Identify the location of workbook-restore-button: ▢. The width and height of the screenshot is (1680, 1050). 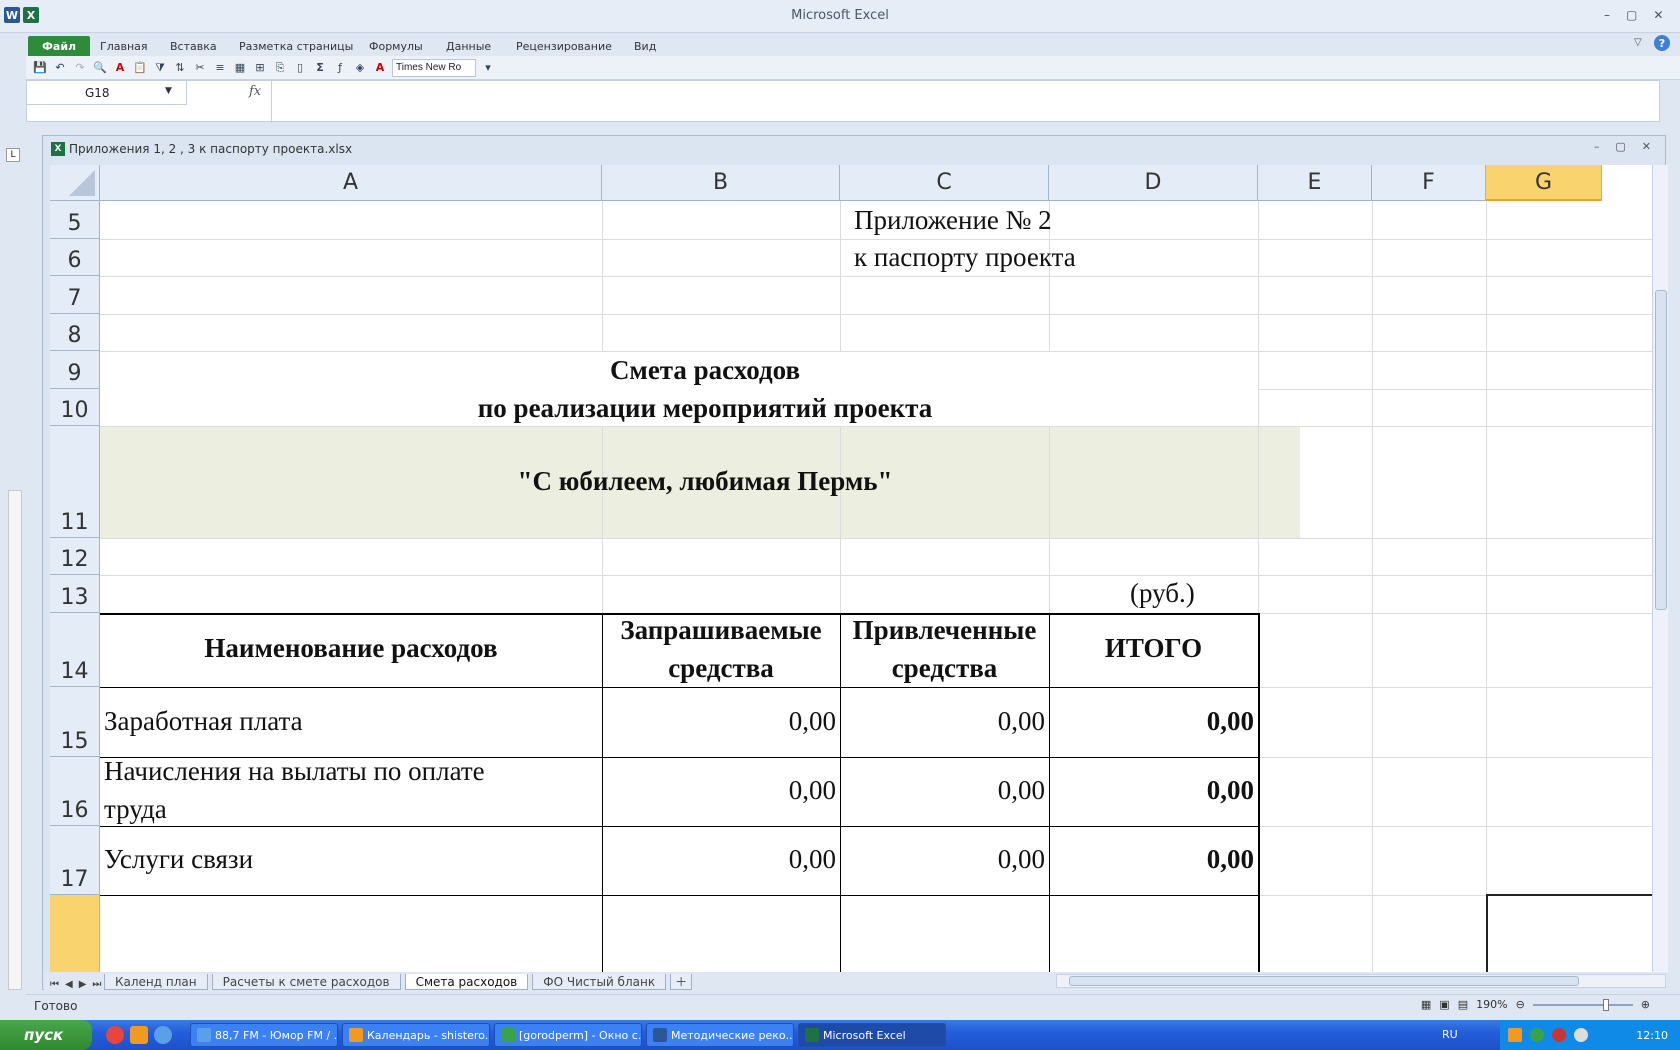
(1620, 146).